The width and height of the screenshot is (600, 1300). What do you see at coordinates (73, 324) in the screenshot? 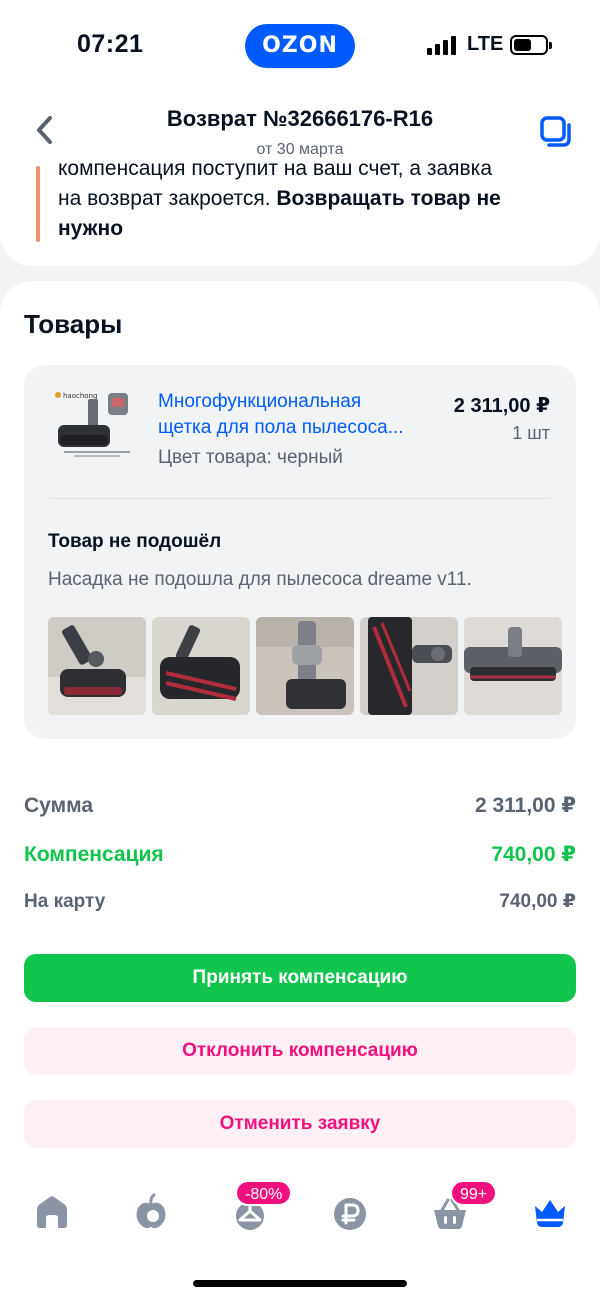
I see `goods-section-title: Товары` at bounding box center [73, 324].